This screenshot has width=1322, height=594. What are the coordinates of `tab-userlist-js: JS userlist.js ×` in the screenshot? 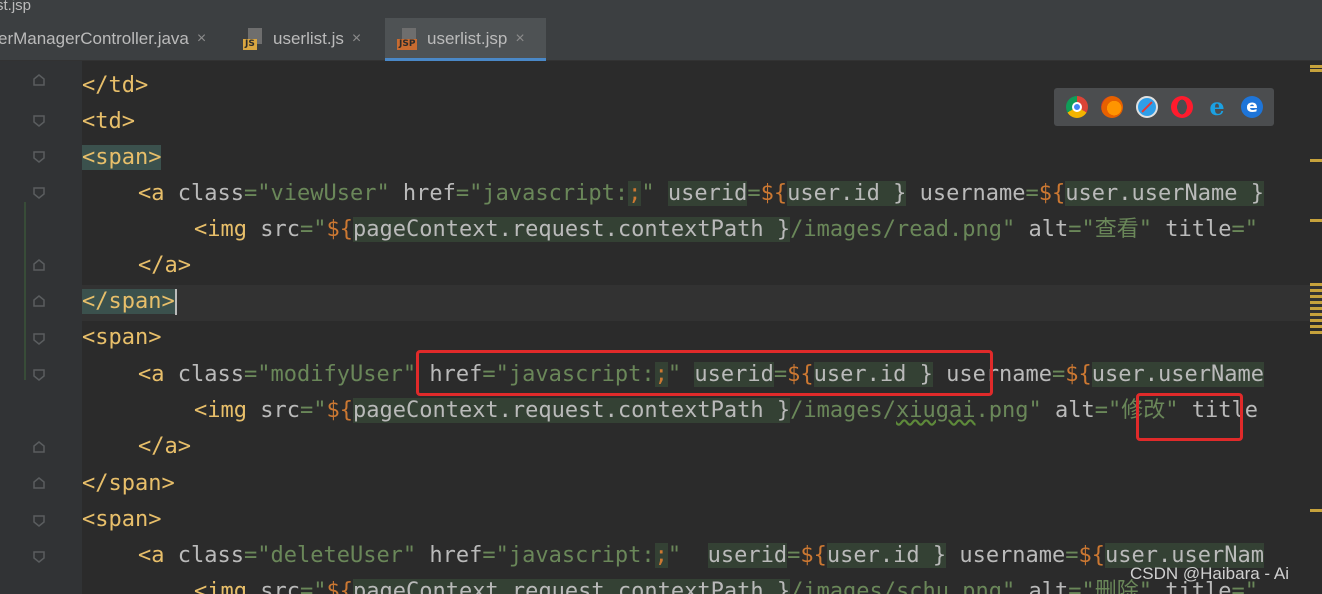 It's located at (313, 39).